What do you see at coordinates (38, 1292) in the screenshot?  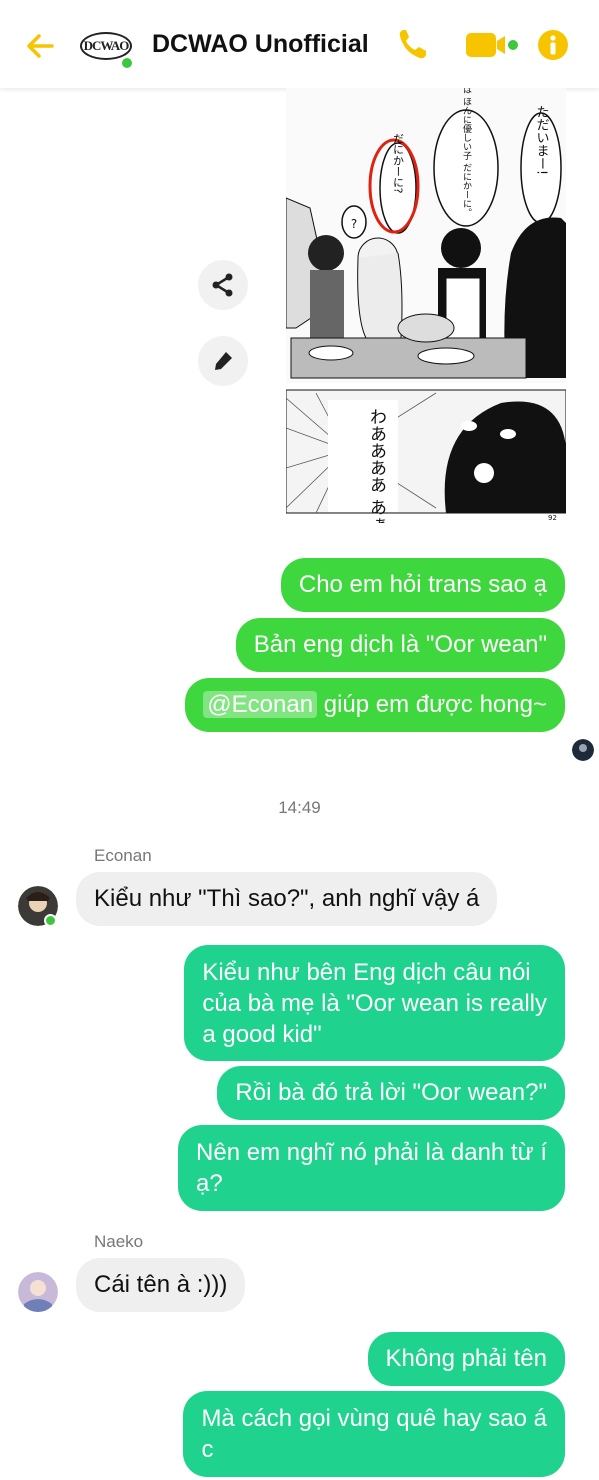 I see `avatar-naeko` at bounding box center [38, 1292].